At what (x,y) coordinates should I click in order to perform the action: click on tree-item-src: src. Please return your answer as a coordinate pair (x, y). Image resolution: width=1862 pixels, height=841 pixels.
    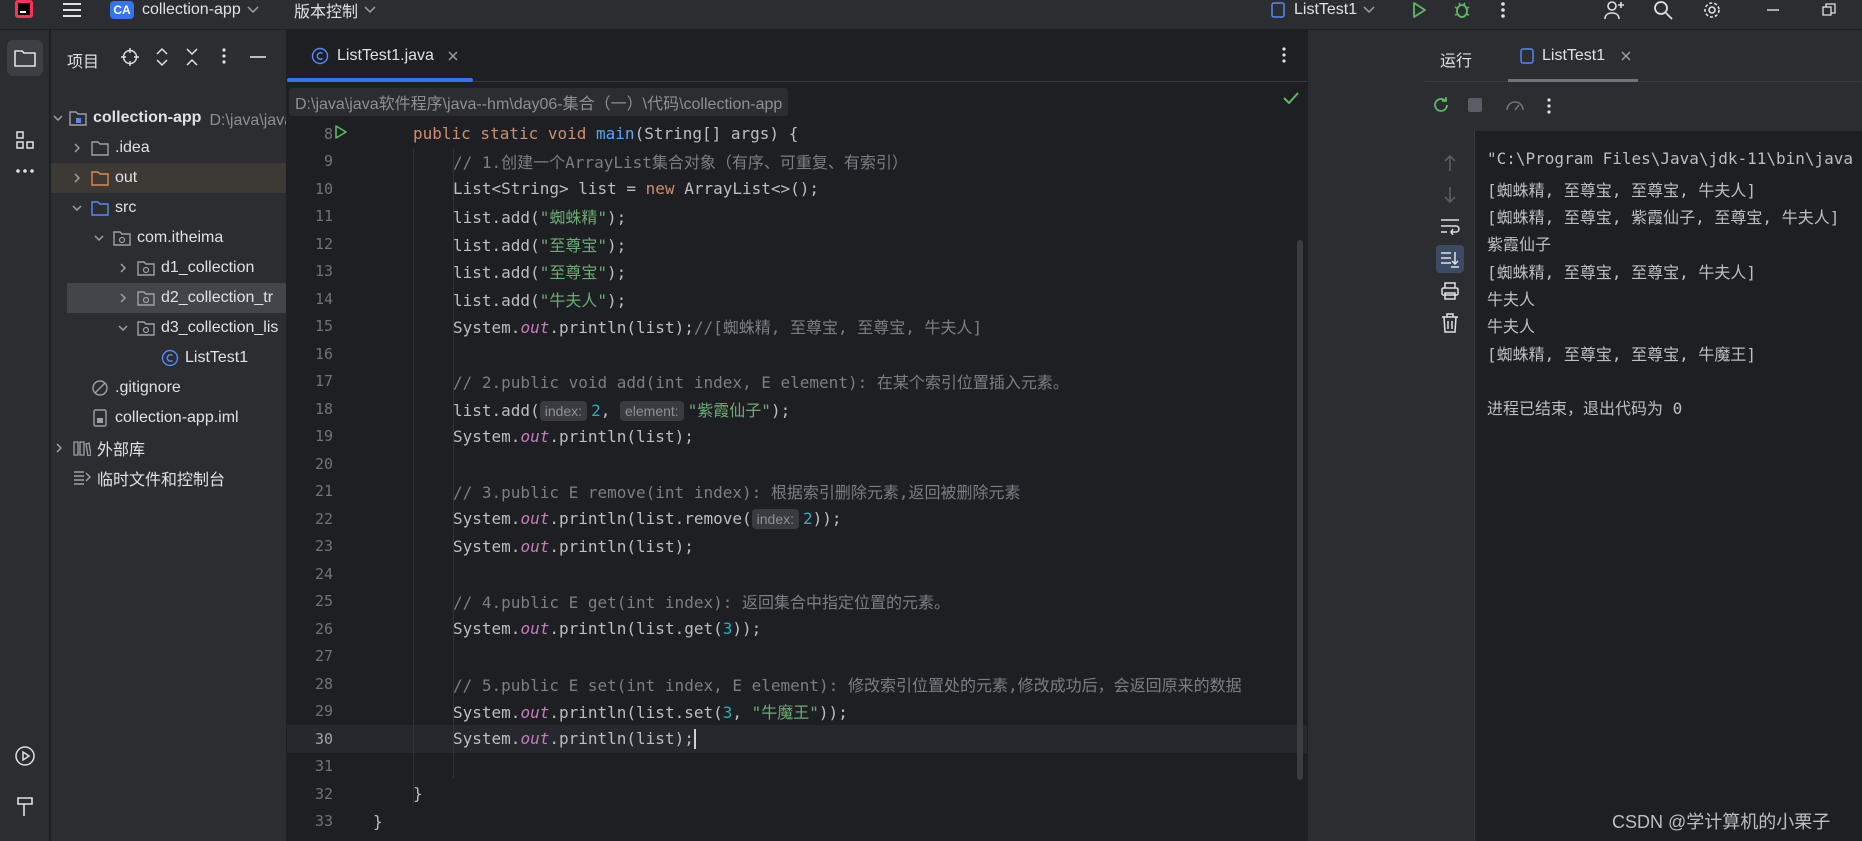
    Looking at the image, I should click on (168, 208).